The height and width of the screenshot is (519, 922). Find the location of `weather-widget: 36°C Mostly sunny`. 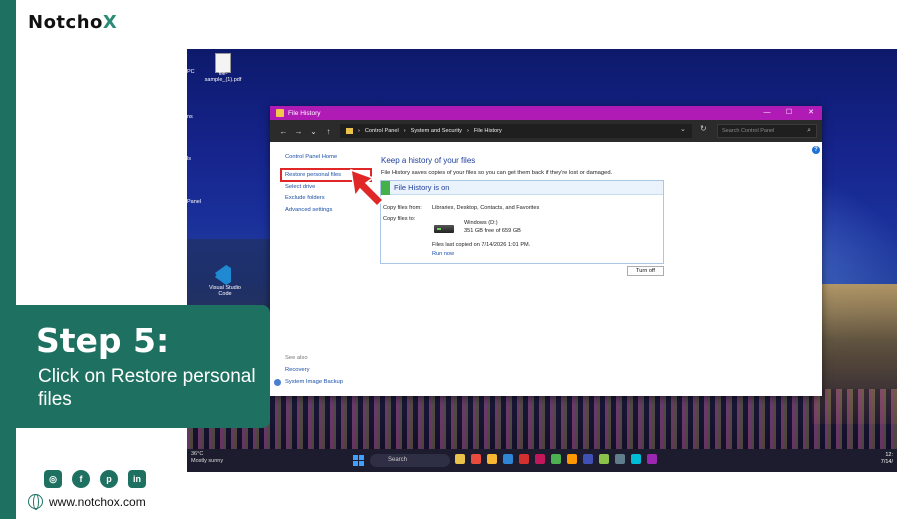

weather-widget: 36°C Mostly sunny is located at coordinates (207, 458).